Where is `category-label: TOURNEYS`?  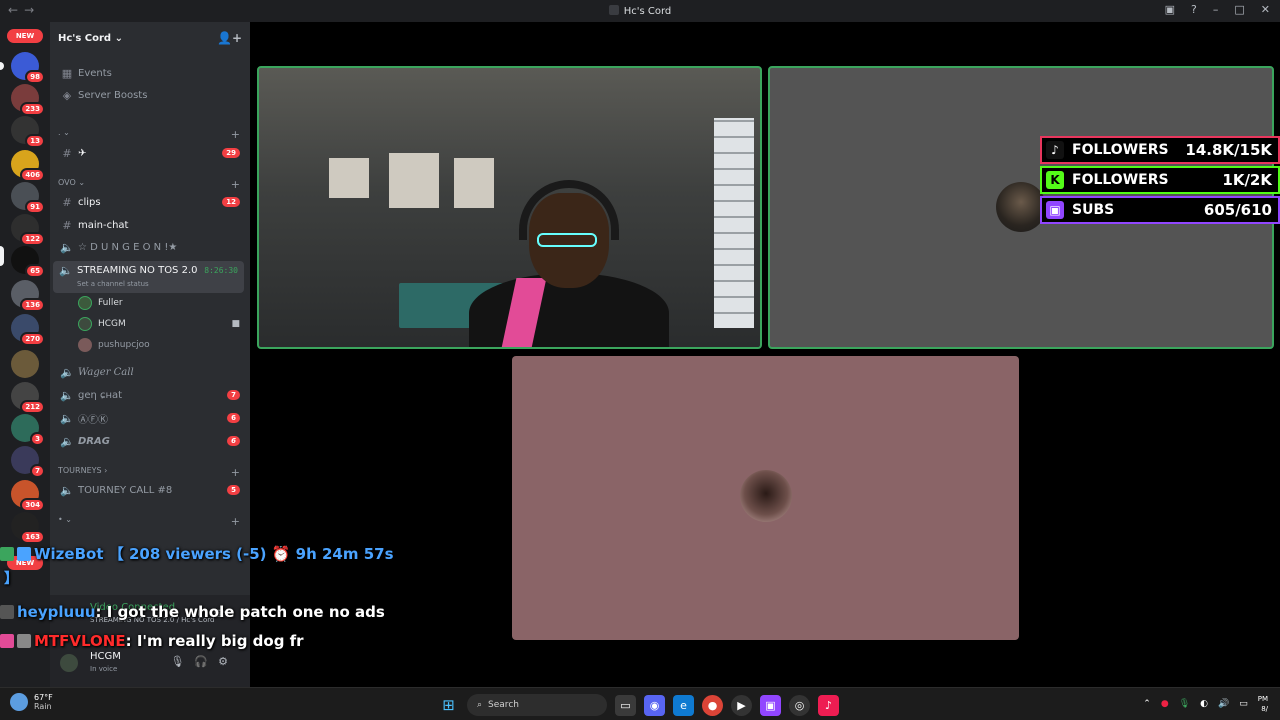
category-label: TOURNEYS is located at coordinates (80, 470).